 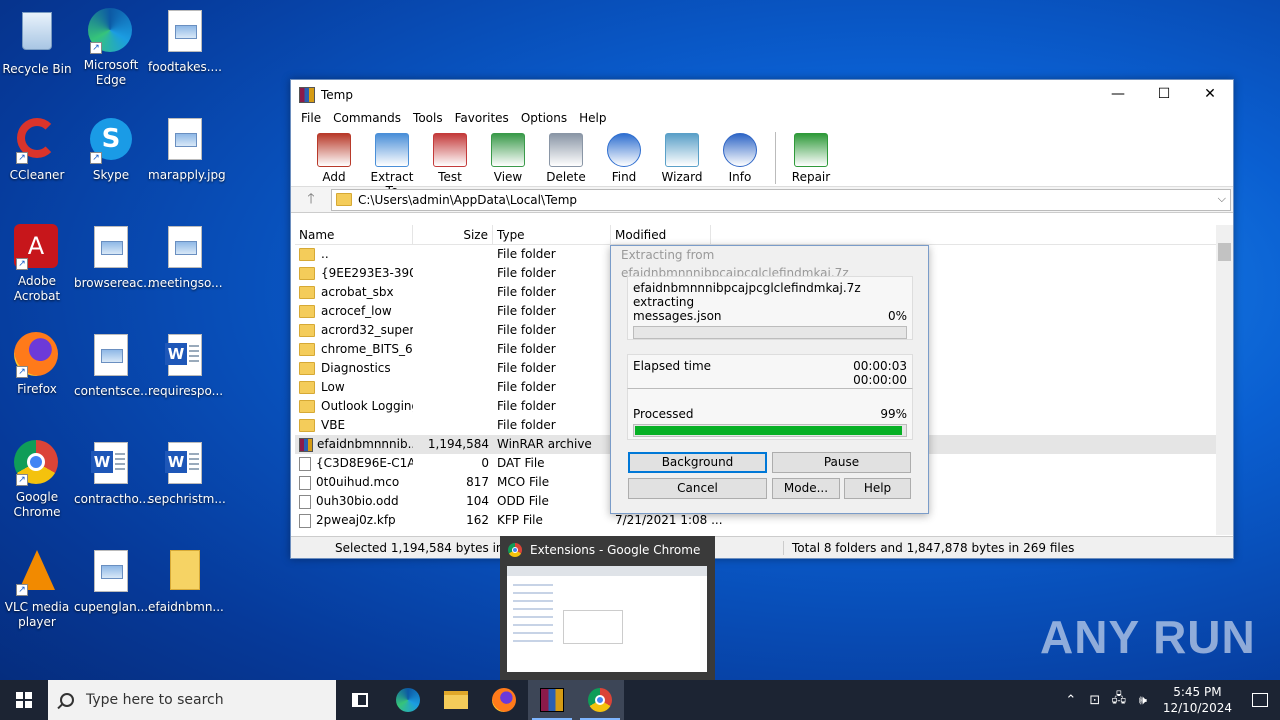 What do you see at coordinates (1224, 380) in the screenshot?
I see `vertical-scrollbar` at bounding box center [1224, 380].